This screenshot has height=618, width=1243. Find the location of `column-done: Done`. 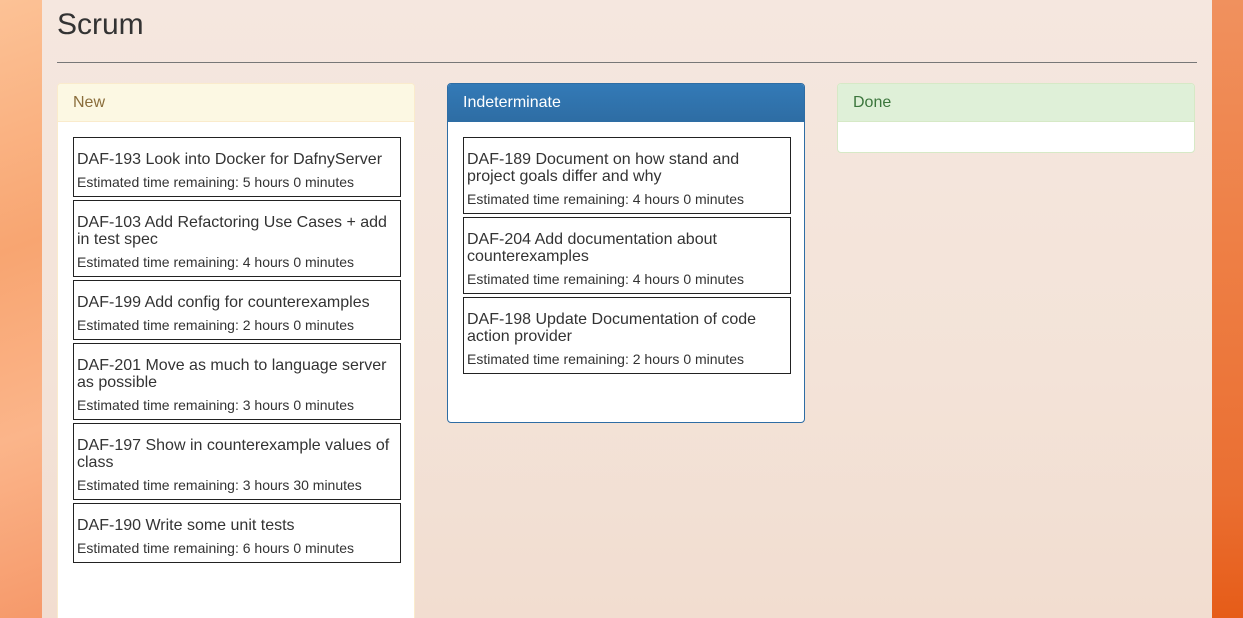

column-done: Done is located at coordinates (1016, 118).